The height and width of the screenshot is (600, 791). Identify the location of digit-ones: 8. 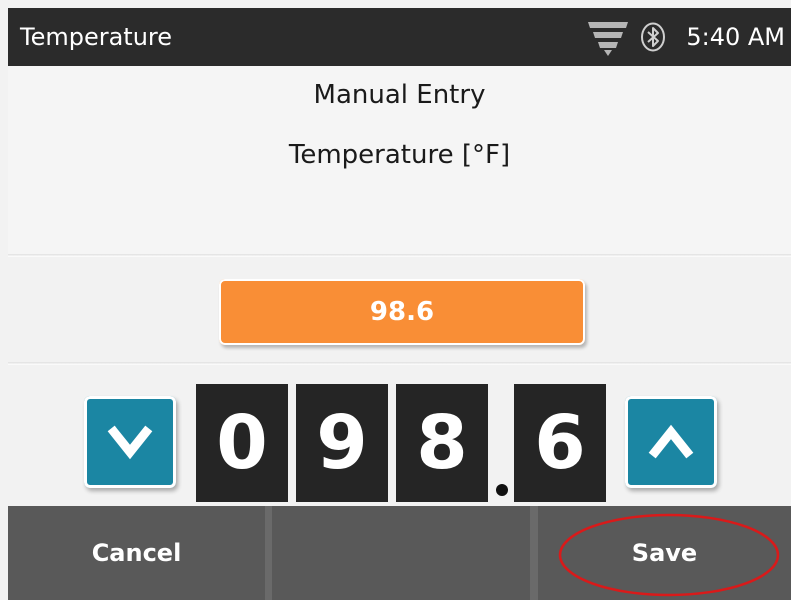
(442, 443).